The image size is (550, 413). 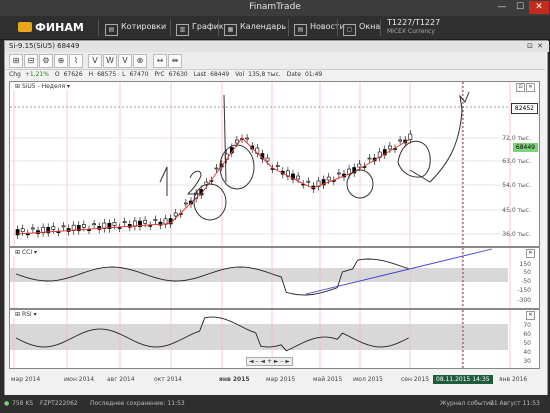 I want to click on x-tick: авг 2014, so click(x=121, y=379).